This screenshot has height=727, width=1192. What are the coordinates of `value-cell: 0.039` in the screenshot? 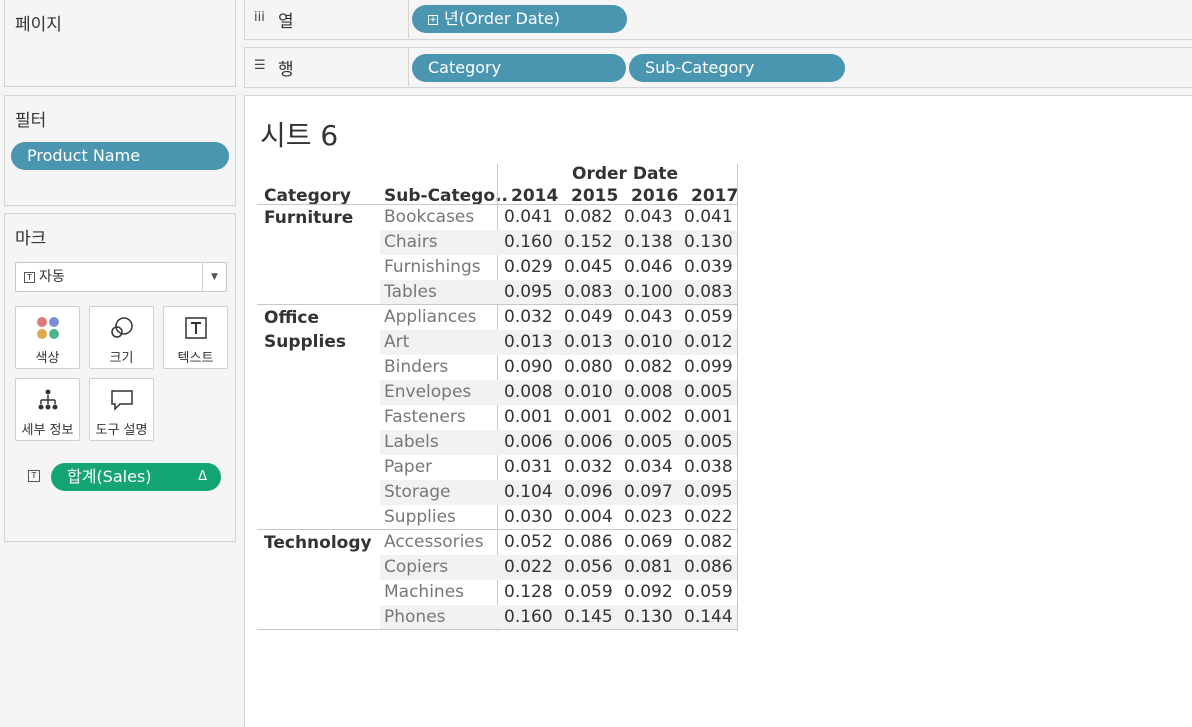 It's located at (708, 267).